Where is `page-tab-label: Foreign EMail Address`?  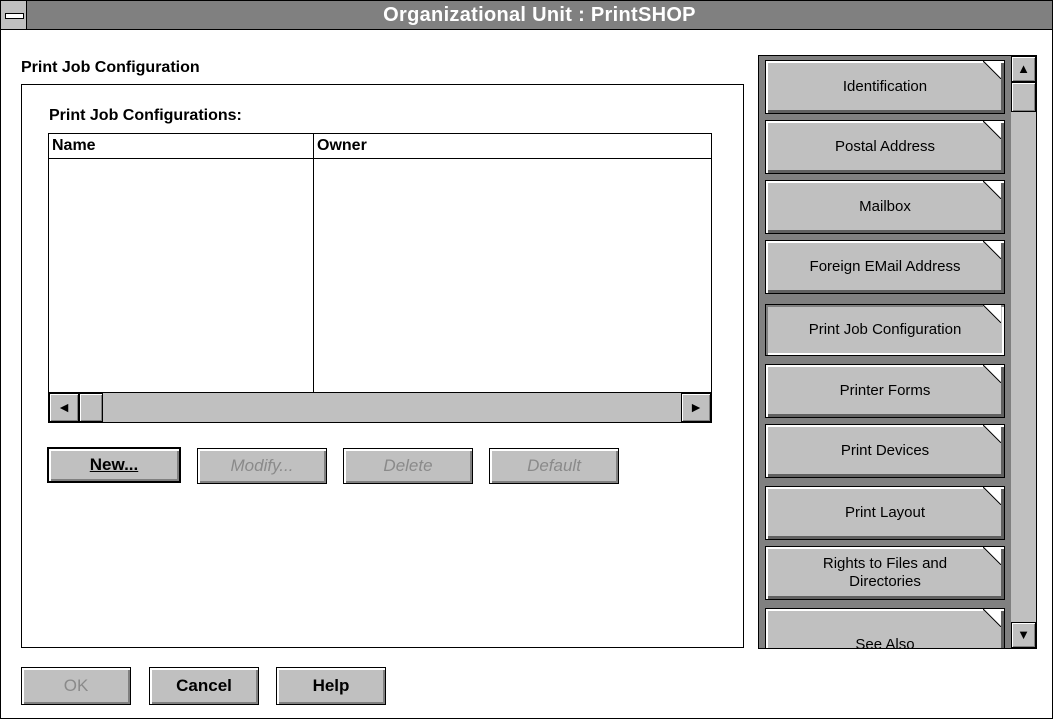
page-tab-label: Foreign EMail Address is located at coordinates (885, 266).